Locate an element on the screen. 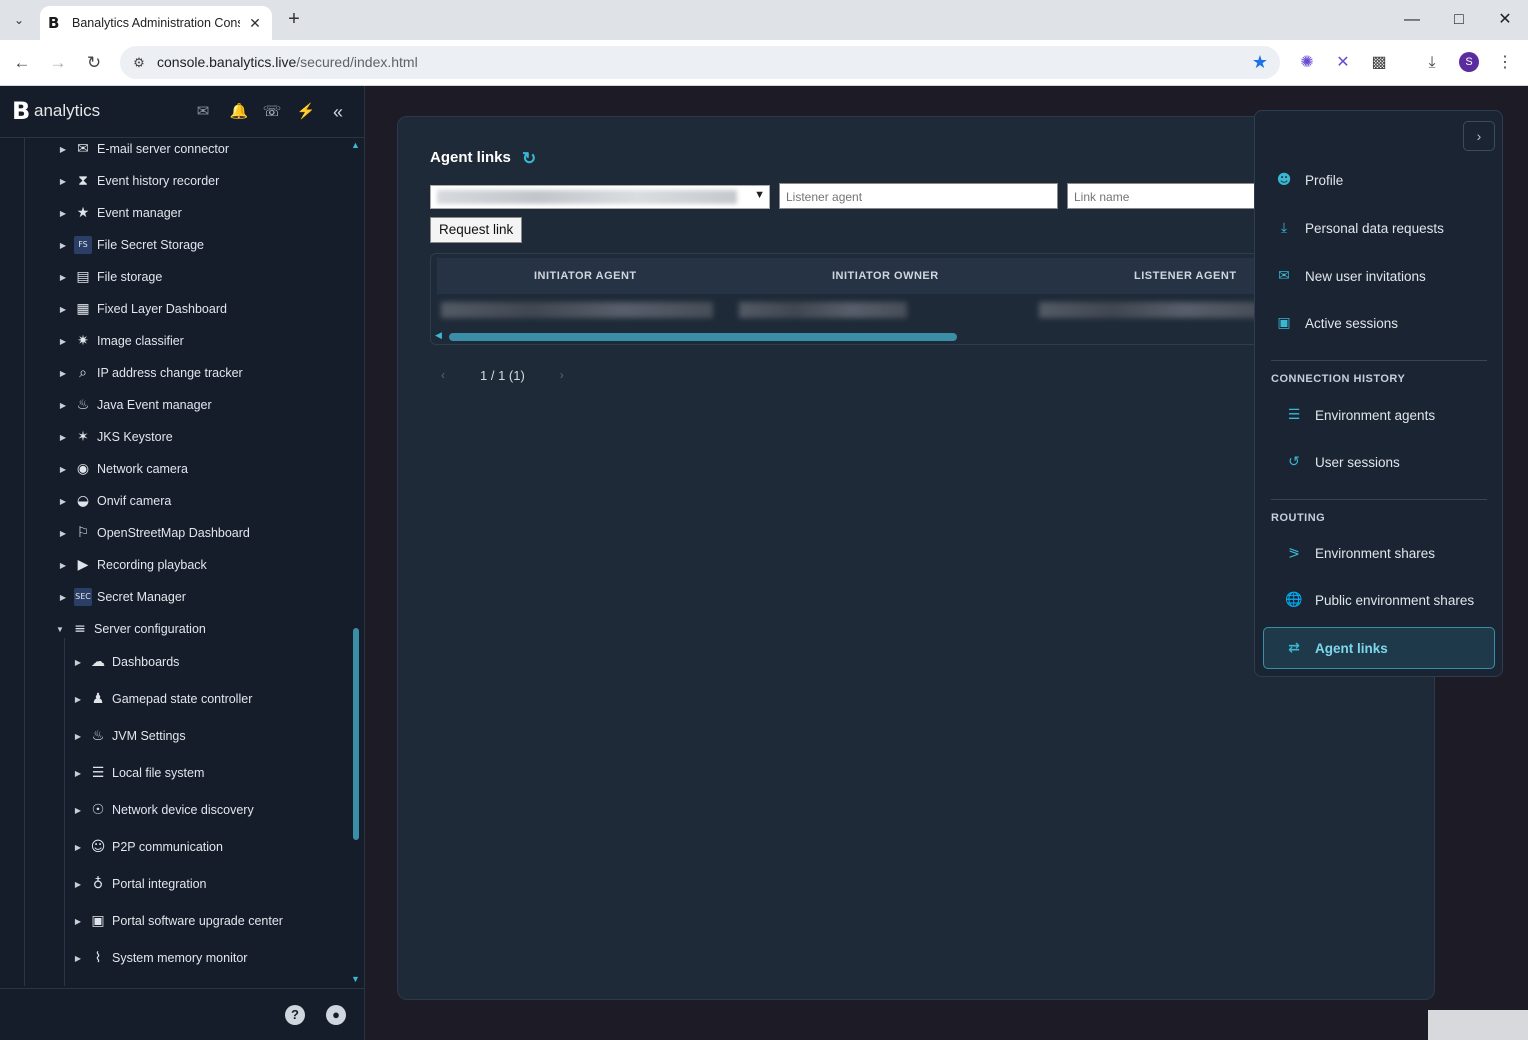 Image resolution: width=1528 pixels, height=1040 pixels. user-menu-icon: ● is located at coordinates (336, 1015).